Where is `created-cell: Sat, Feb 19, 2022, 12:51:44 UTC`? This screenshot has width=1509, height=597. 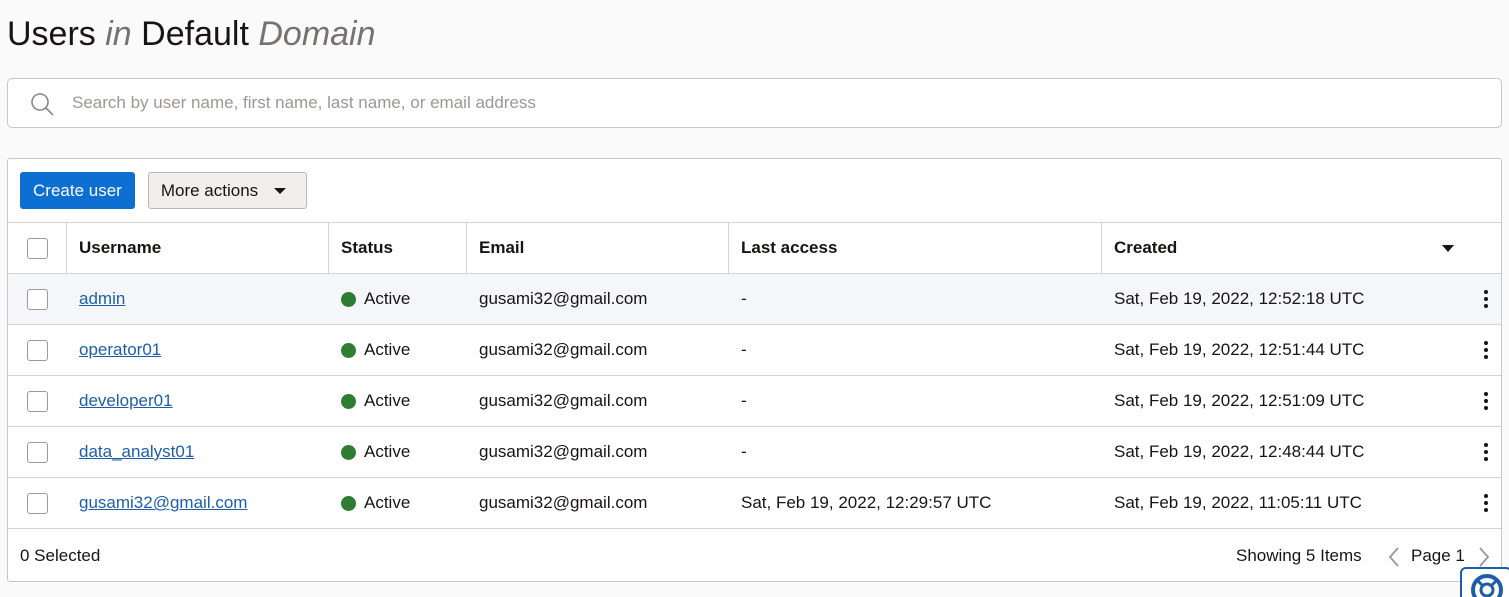 created-cell: Sat, Feb 19, 2022, 12:51:44 UTC is located at coordinates (1239, 349).